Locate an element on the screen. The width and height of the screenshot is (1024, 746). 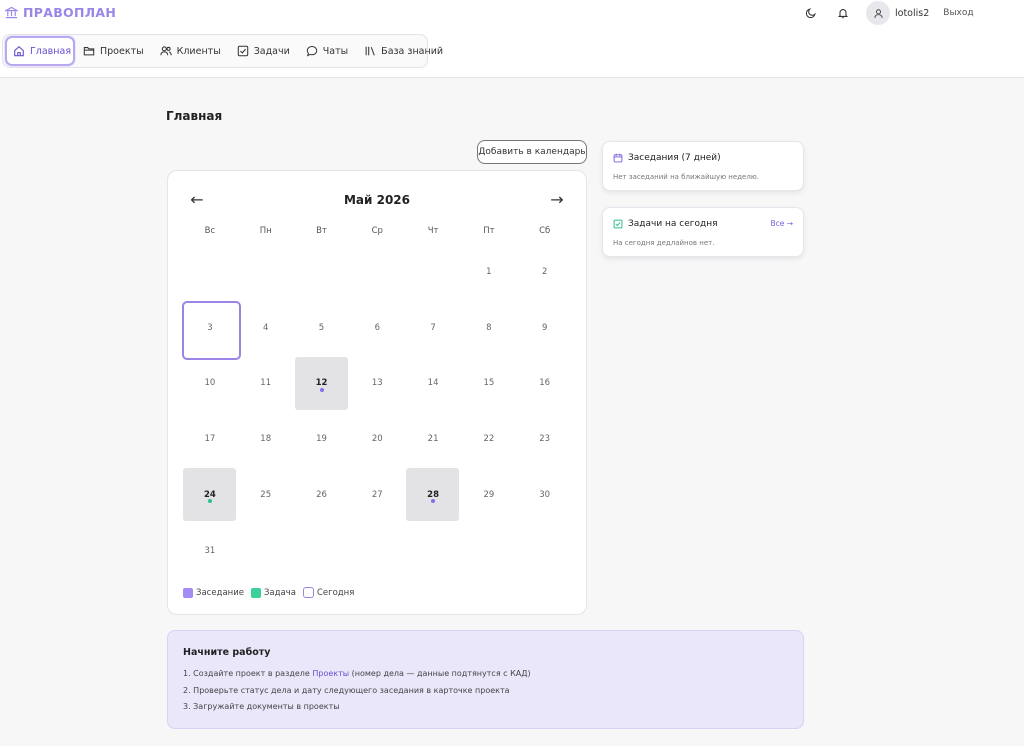
moon-icon is located at coordinates (810, 13).